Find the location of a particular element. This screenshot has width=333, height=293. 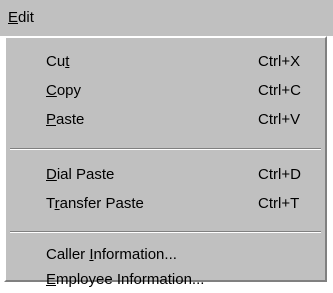

menu-bar: Edit is located at coordinates (166, 18).